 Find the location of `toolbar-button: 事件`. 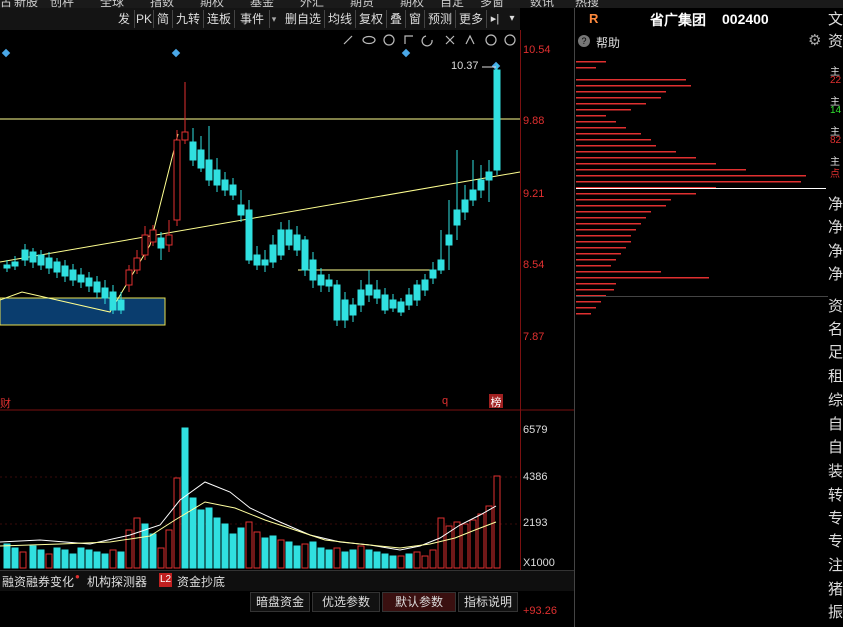

toolbar-button: 事件 is located at coordinates (252, 19).